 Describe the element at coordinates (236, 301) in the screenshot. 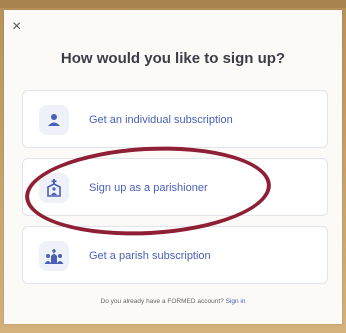

I see `sign-in-link: Sign in` at that location.